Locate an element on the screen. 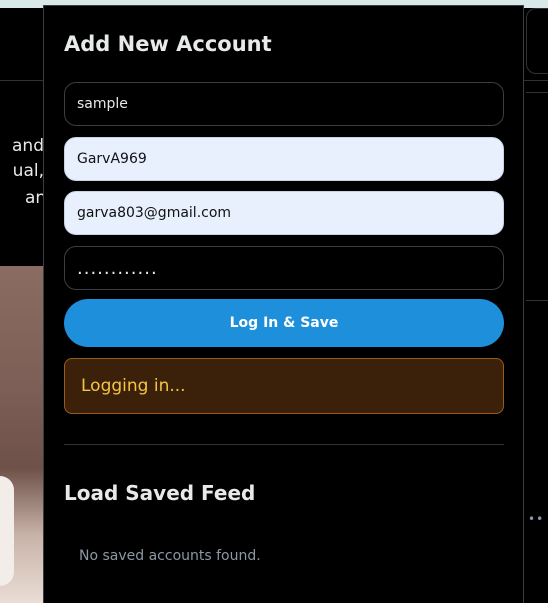 This screenshot has width=548, height=603. more-options-icon: •• is located at coordinates (536, 519).